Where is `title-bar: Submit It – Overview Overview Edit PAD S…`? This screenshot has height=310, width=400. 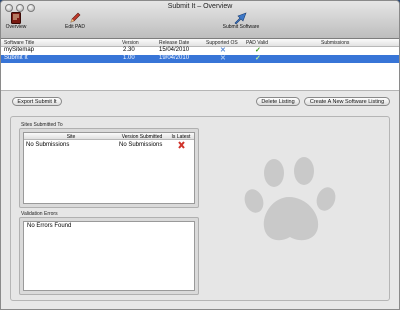 title-bar: Submit It – Overview Overview Edit PAD S… is located at coordinates (200, 20).